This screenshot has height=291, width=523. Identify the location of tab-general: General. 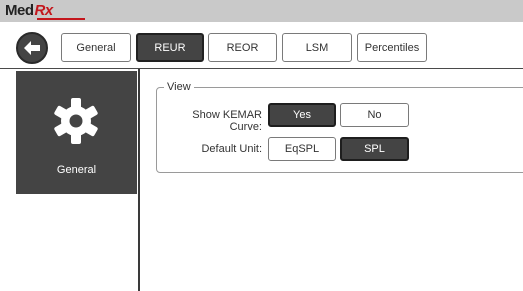
(96, 47).